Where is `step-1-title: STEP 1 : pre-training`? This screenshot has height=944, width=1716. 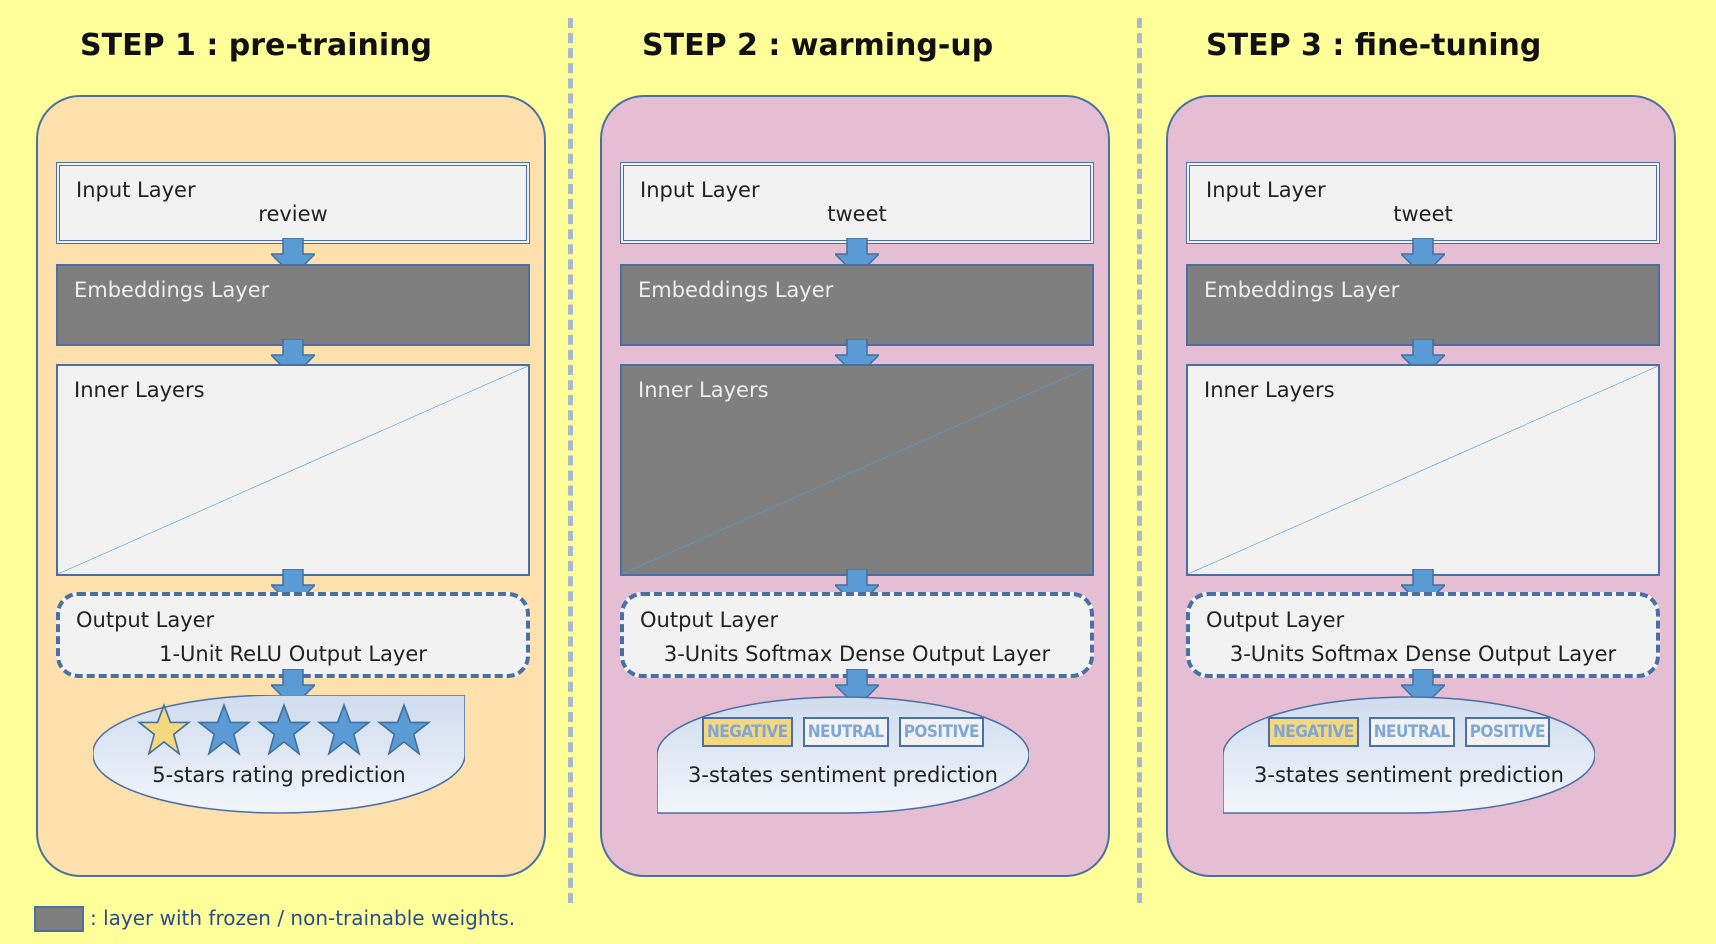
step-1-title: STEP 1 : pre-training is located at coordinates (256, 45).